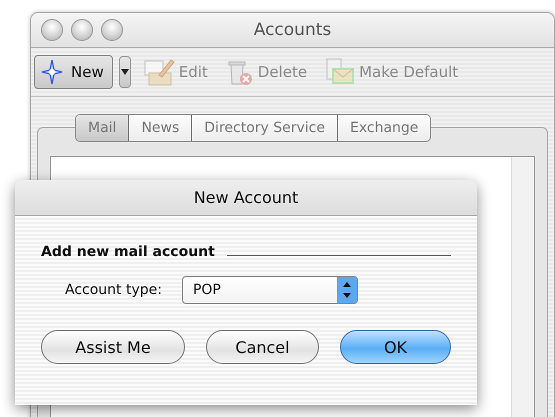  What do you see at coordinates (160, 128) in the screenshot?
I see `tab: News` at bounding box center [160, 128].